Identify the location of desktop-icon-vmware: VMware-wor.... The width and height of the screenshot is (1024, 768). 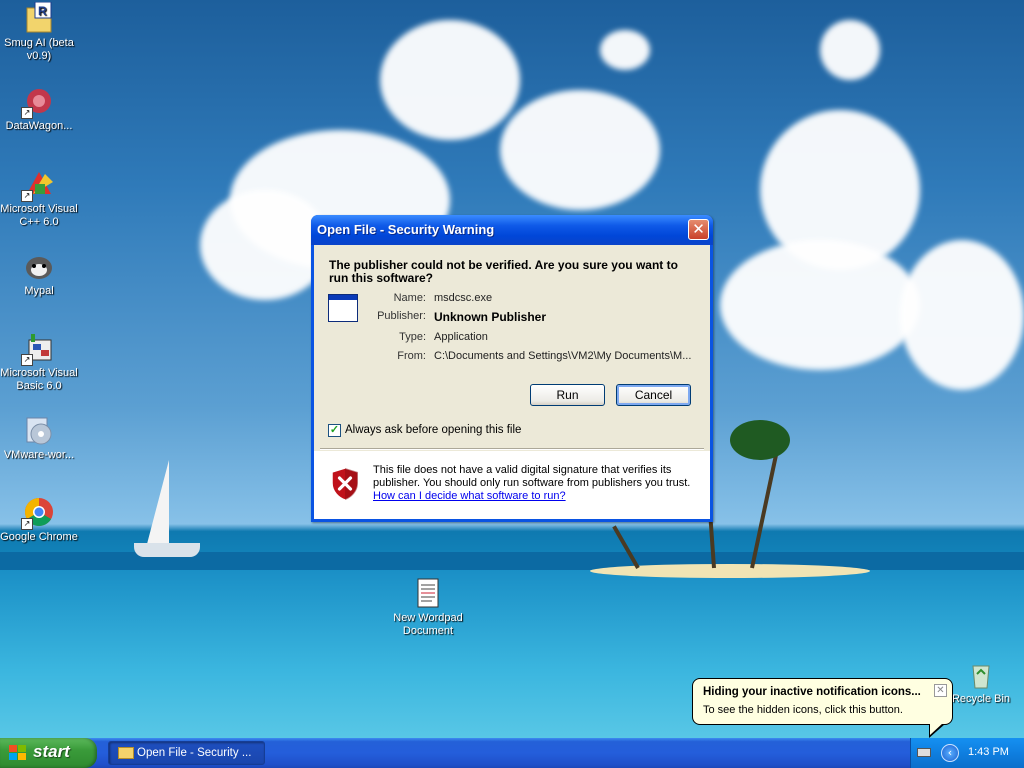
(39, 438).